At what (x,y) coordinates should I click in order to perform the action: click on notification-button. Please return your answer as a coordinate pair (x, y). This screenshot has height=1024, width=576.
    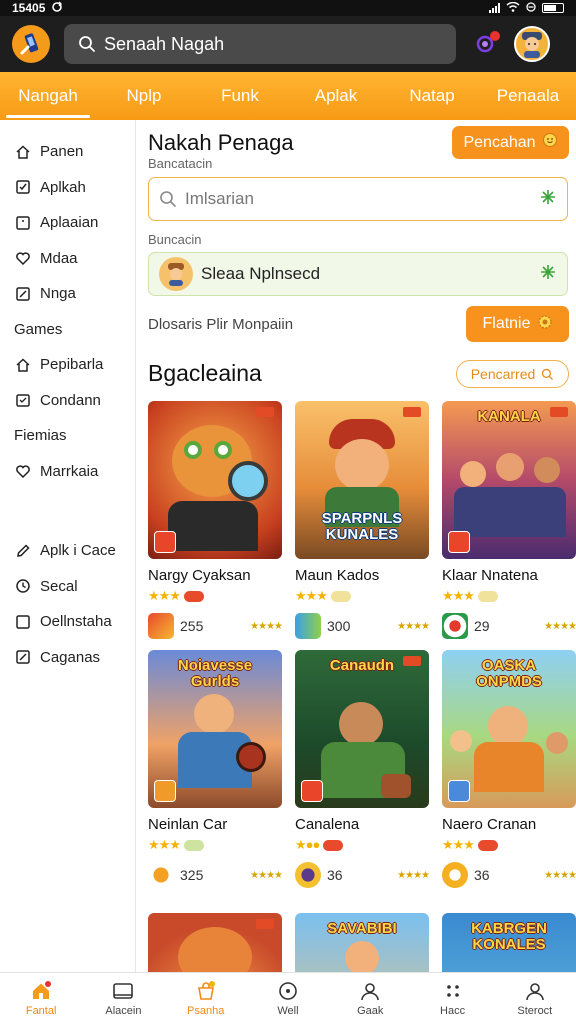
    Looking at the image, I should click on (485, 44).